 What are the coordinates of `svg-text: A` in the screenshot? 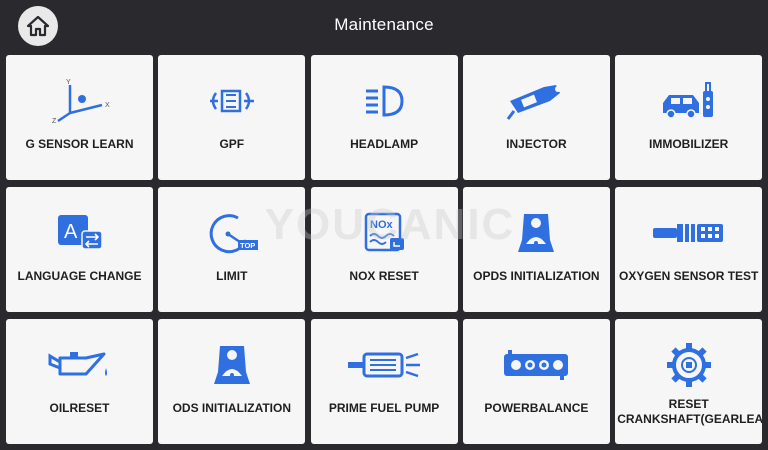 It's located at (71, 232).